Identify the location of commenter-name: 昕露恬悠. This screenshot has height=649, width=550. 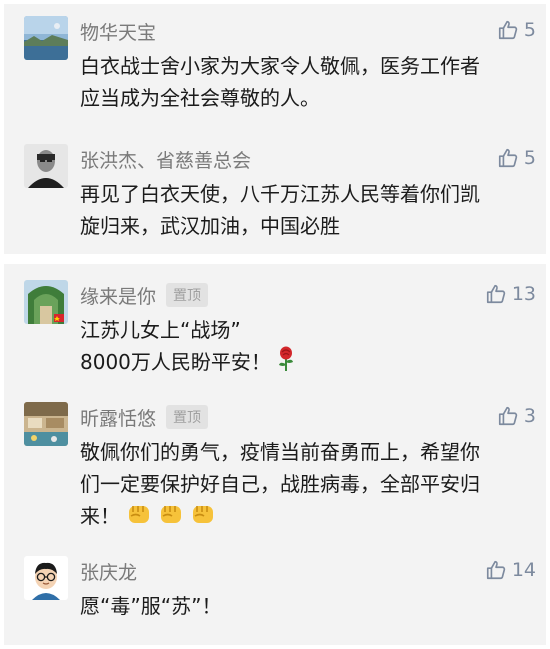
(118, 417).